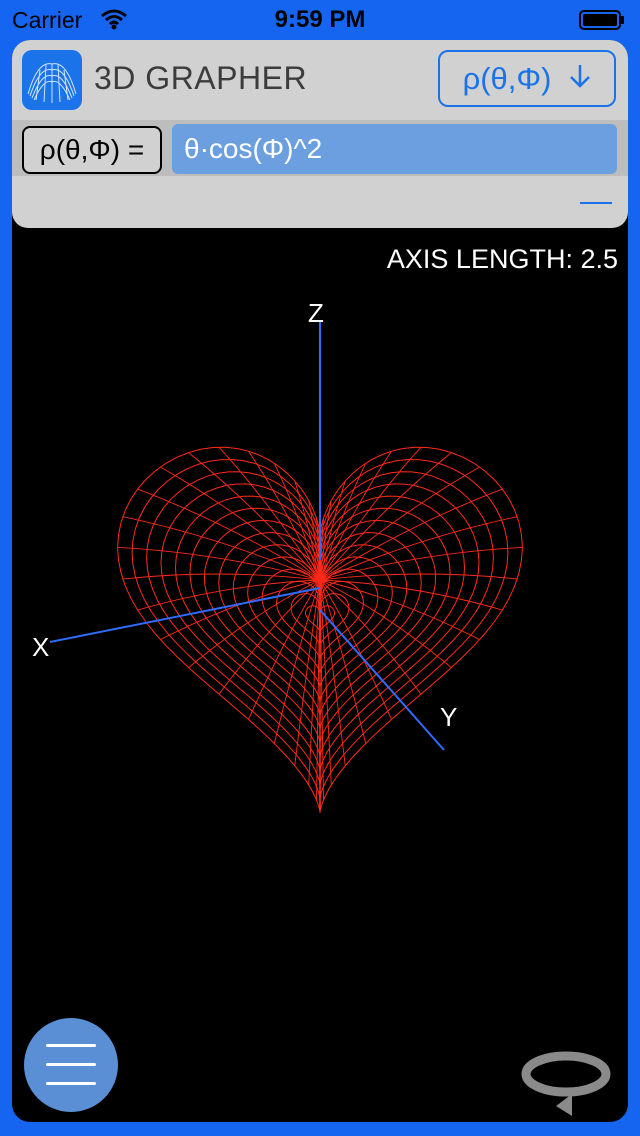 Image resolution: width=640 pixels, height=1136 pixels. I want to click on battery-icon, so click(602, 20).